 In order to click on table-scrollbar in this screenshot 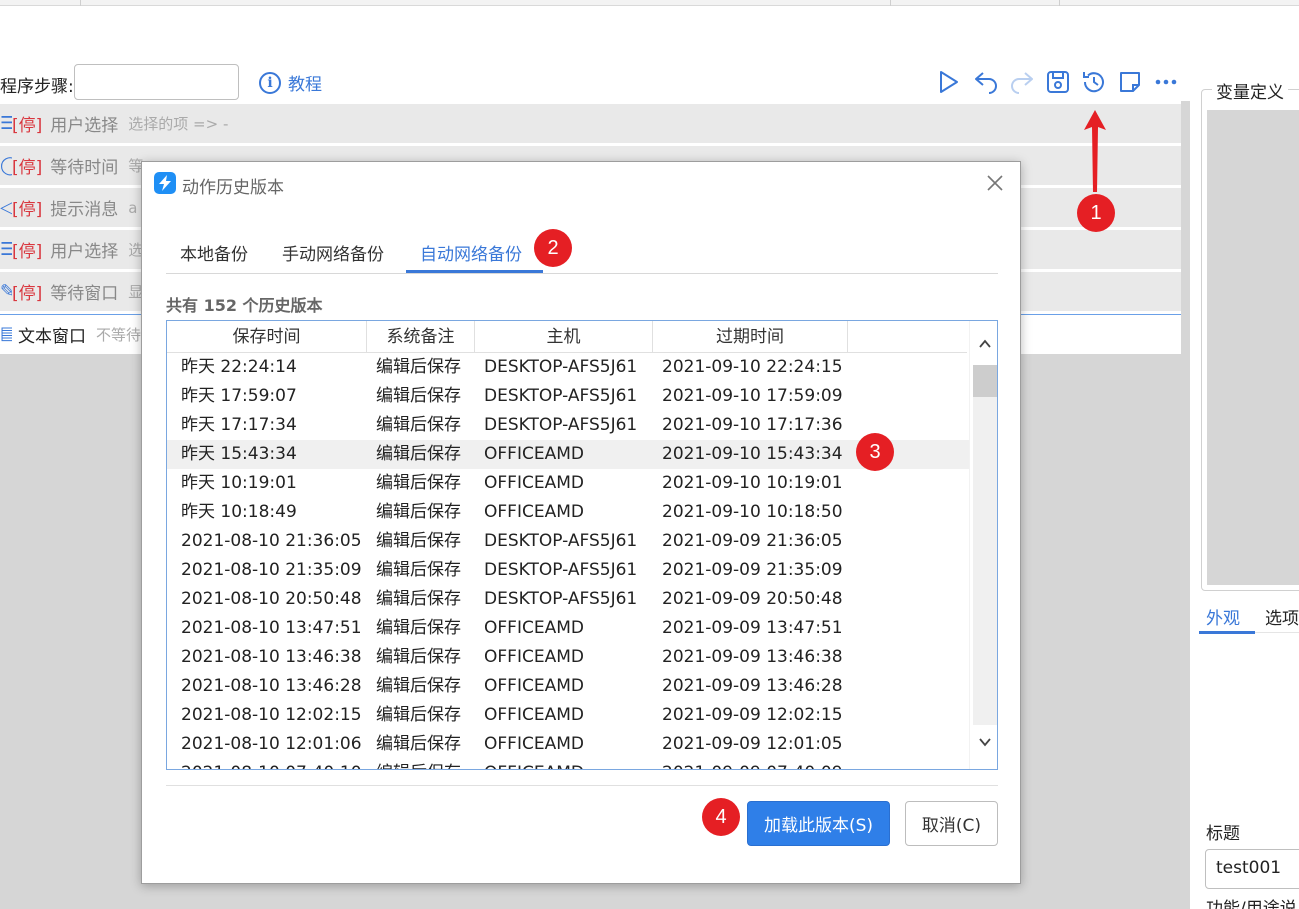, I will do `click(983, 545)`.